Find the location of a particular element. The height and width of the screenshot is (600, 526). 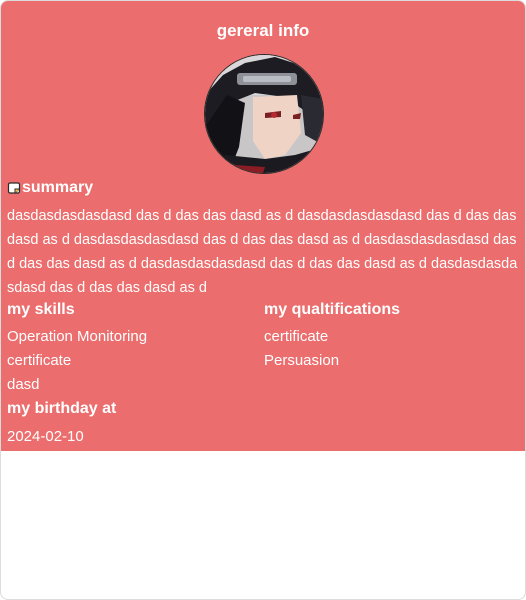

card-title: gereral info is located at coordinates (263, 30).